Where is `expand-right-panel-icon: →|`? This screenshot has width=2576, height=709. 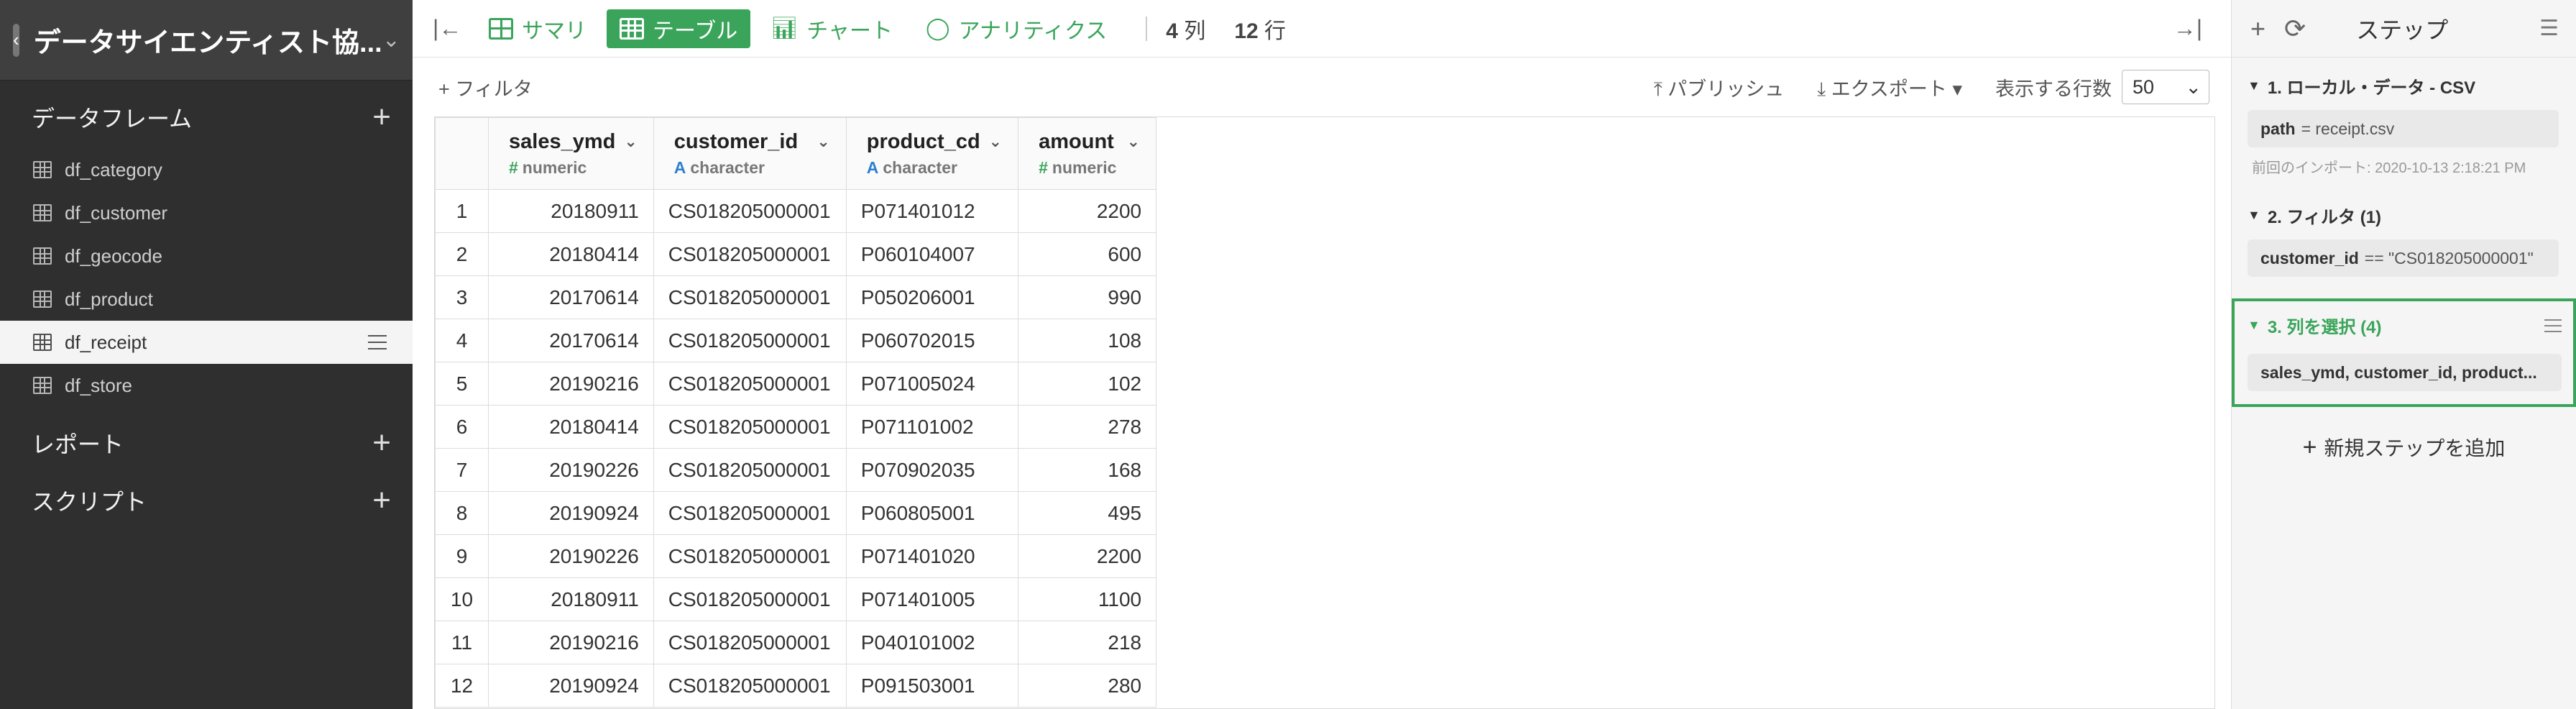 expand-right-panel-icon: →| is located at coordinates (2188, 29).